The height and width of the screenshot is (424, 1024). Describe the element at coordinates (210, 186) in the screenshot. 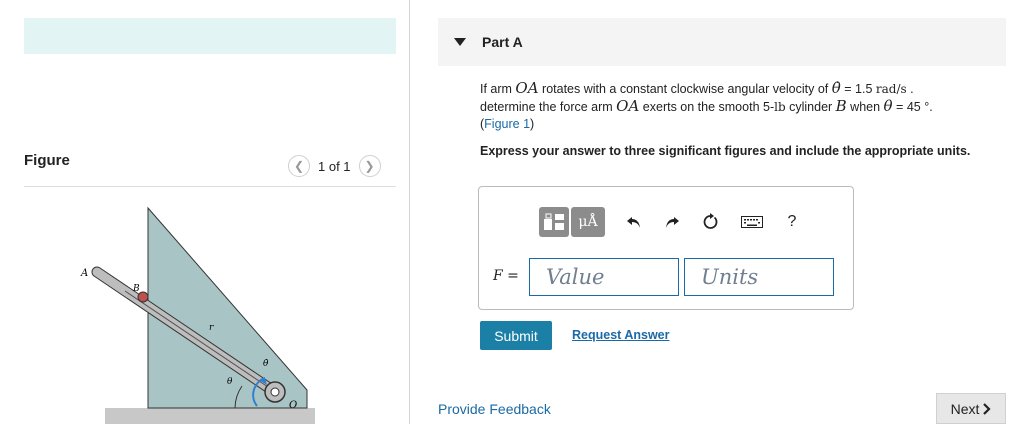

I see `figure-divider` at that location.